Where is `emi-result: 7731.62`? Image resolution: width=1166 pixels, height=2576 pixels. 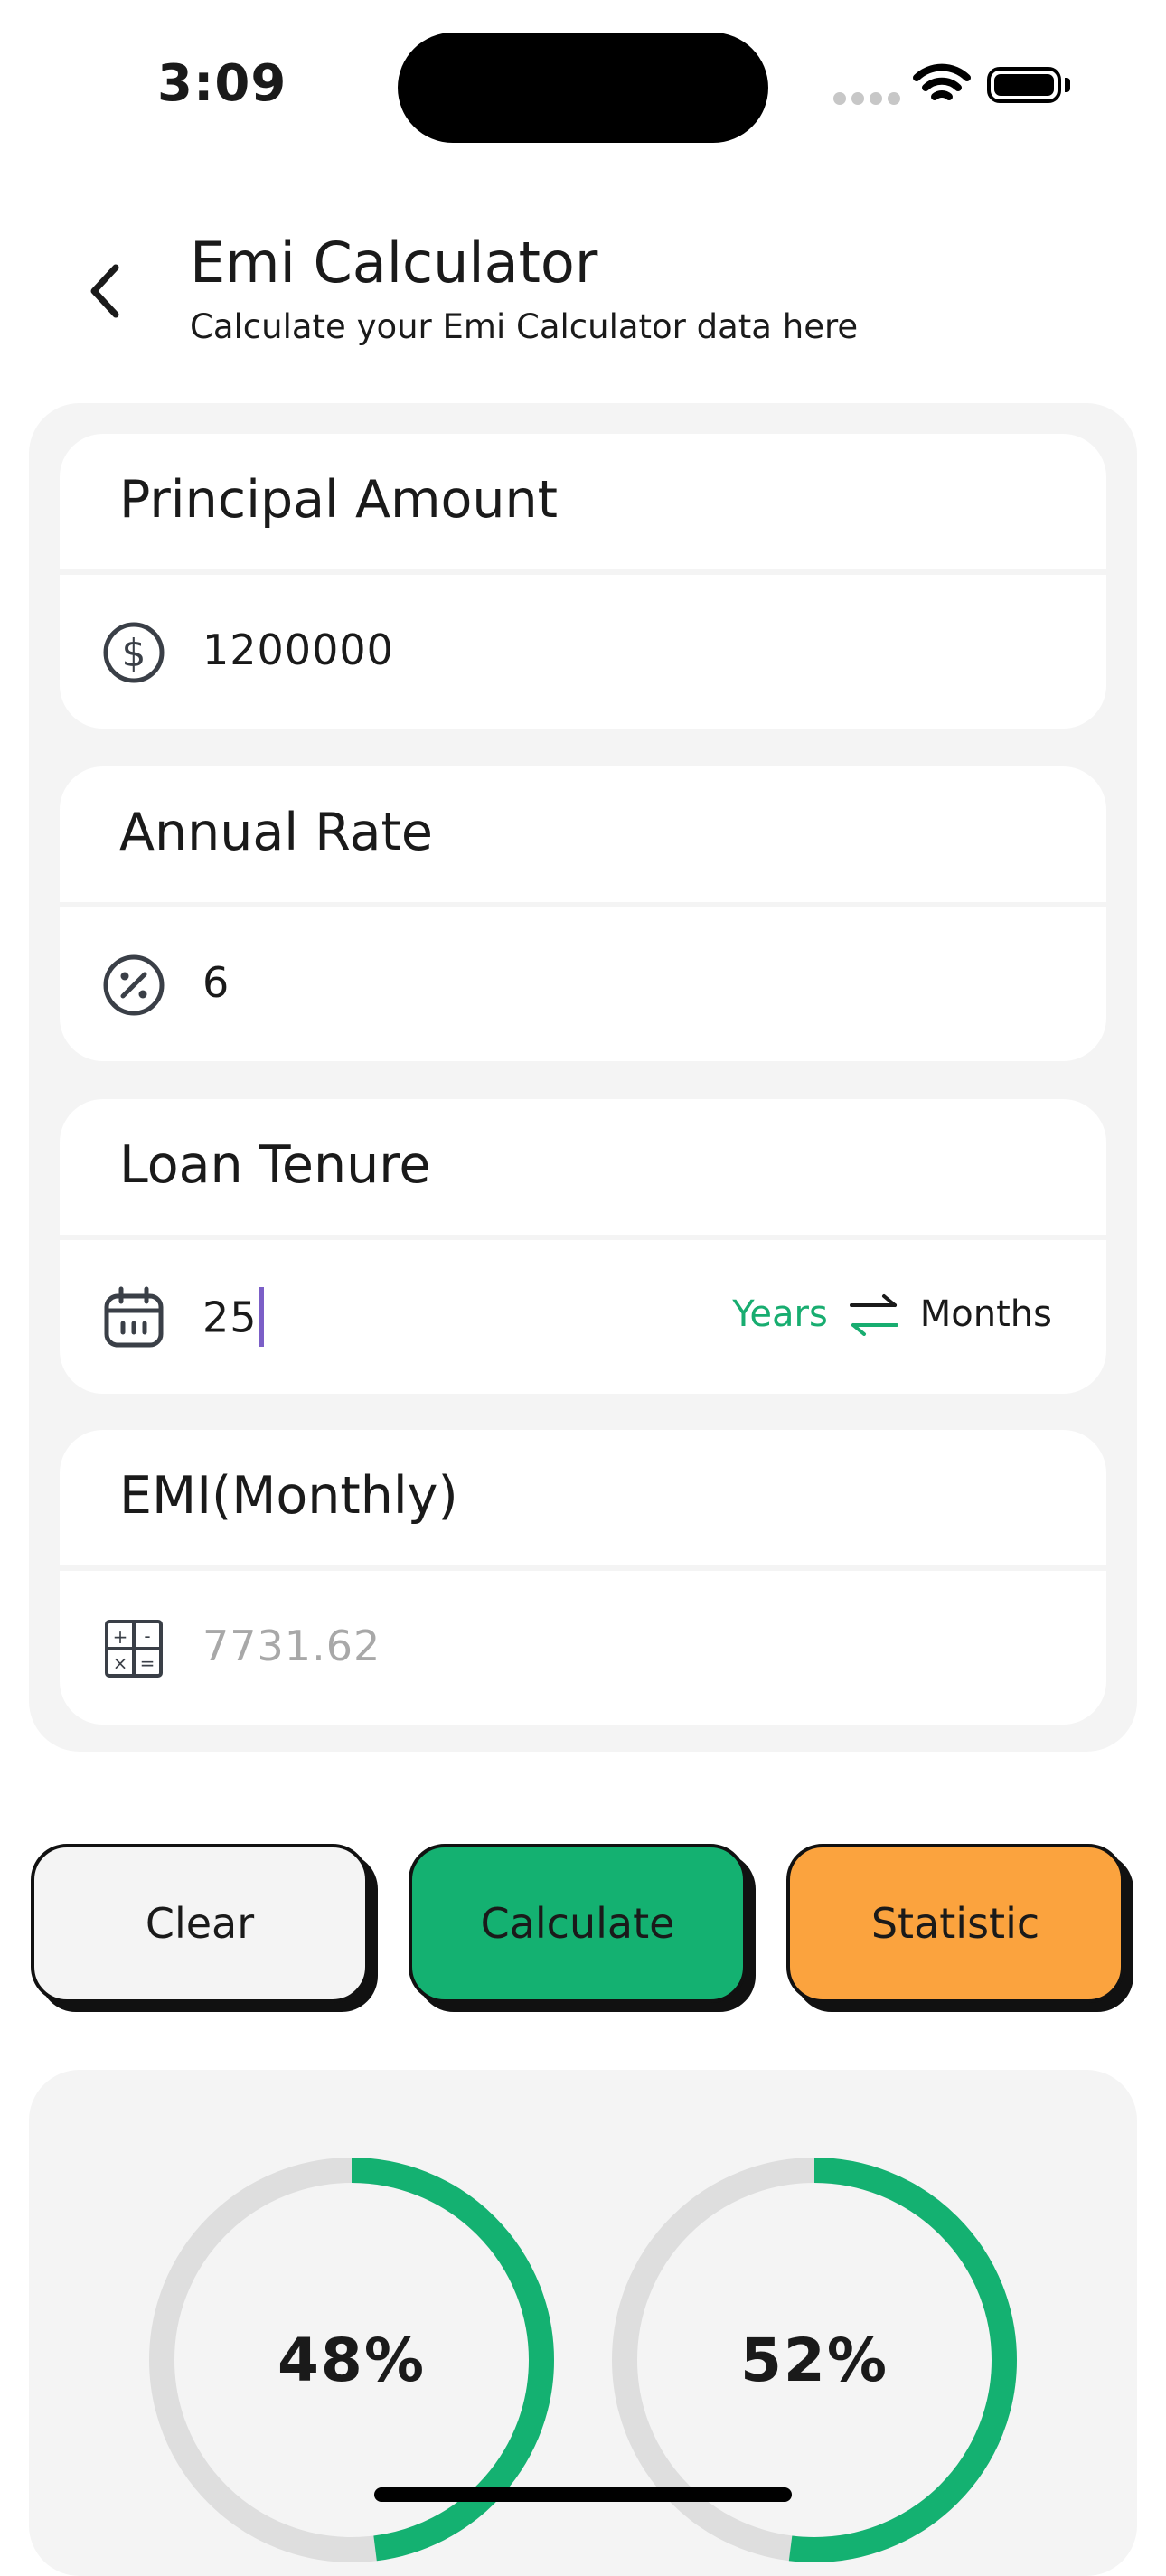
emi-result: 7731.62 is located at coordinates (291, 1646).